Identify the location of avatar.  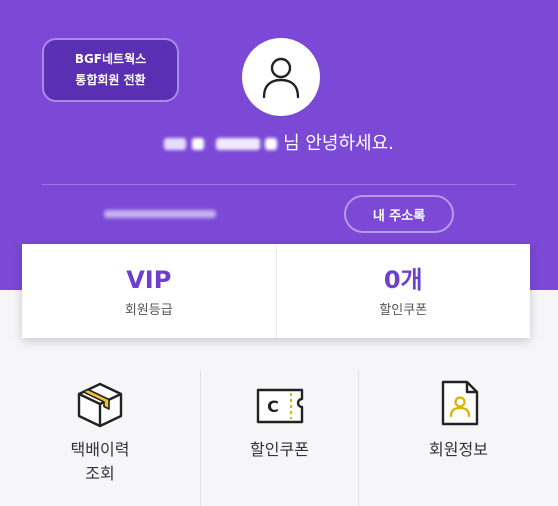
(281, 77).